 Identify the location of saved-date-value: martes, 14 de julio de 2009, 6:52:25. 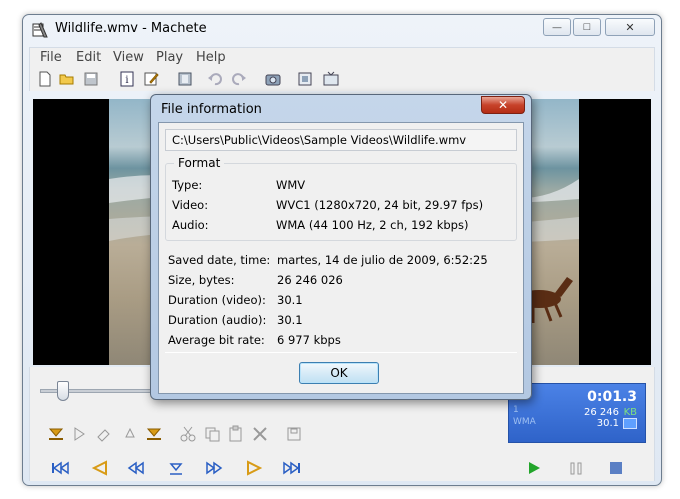
(382, 260).